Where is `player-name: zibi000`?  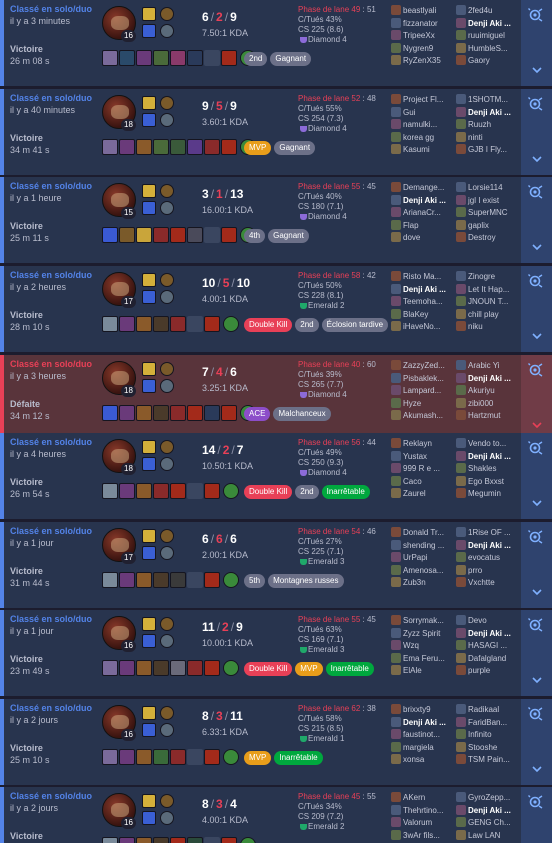
player-name: zibi000 is located at coordinates (480, 403).